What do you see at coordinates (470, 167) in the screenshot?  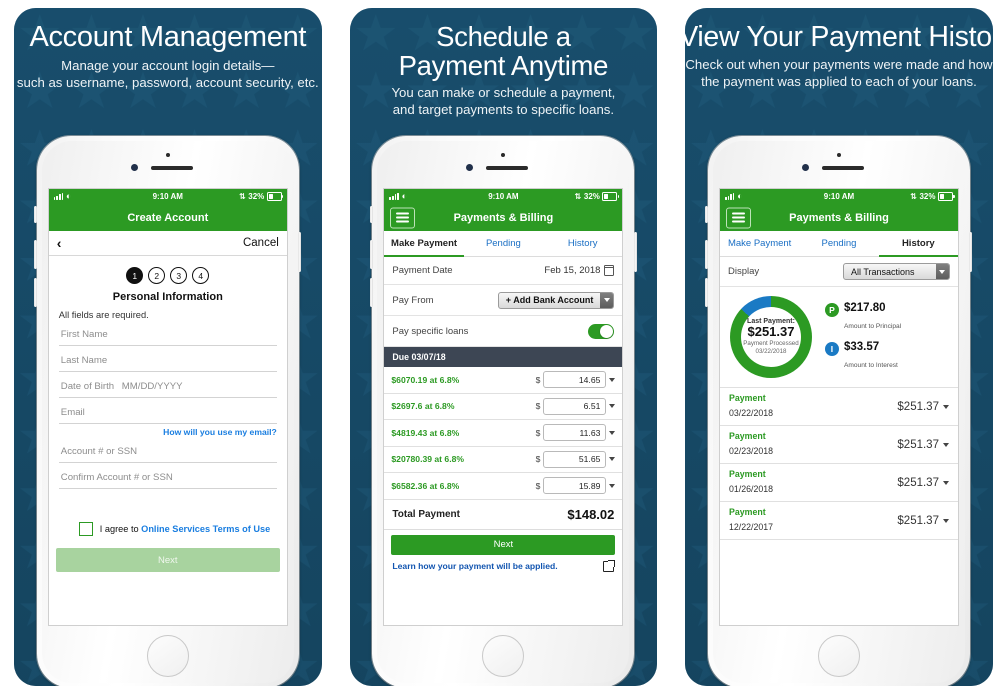 I see `proximity-sensor-icon` at bounding box center [470, 167].